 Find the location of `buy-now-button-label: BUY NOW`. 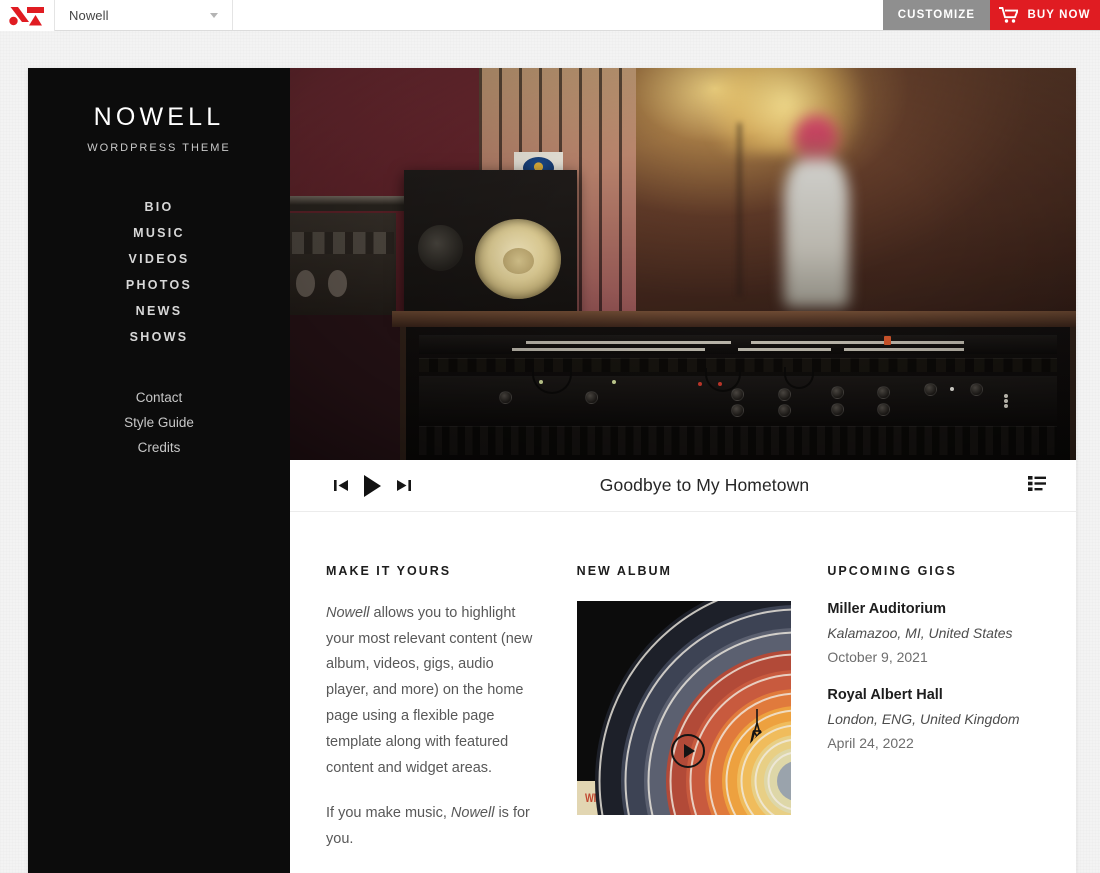

buy-now-button-label: BUY NOW is located at coordinates (1059, 15).